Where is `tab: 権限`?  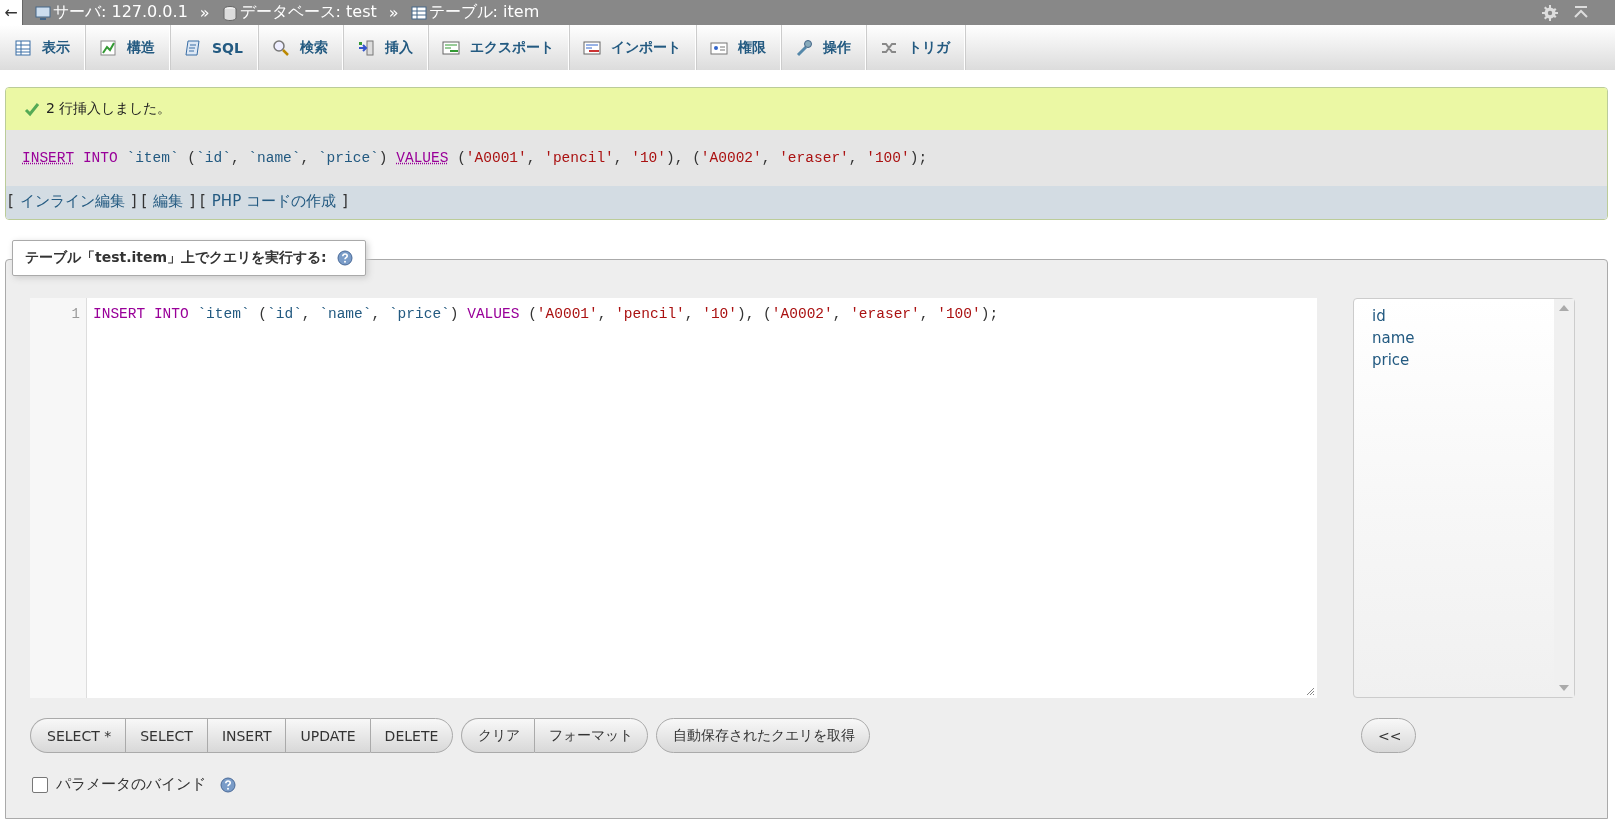
tab: 権限 is located at coordinates (738, 47).